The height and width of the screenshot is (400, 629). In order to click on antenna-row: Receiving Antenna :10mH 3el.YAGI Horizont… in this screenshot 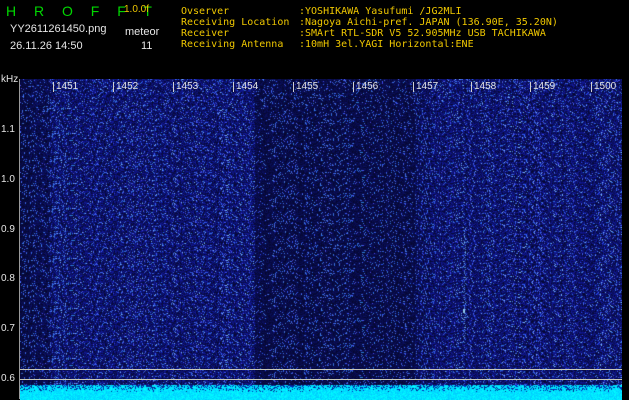, I will do `click(369, 44)`.